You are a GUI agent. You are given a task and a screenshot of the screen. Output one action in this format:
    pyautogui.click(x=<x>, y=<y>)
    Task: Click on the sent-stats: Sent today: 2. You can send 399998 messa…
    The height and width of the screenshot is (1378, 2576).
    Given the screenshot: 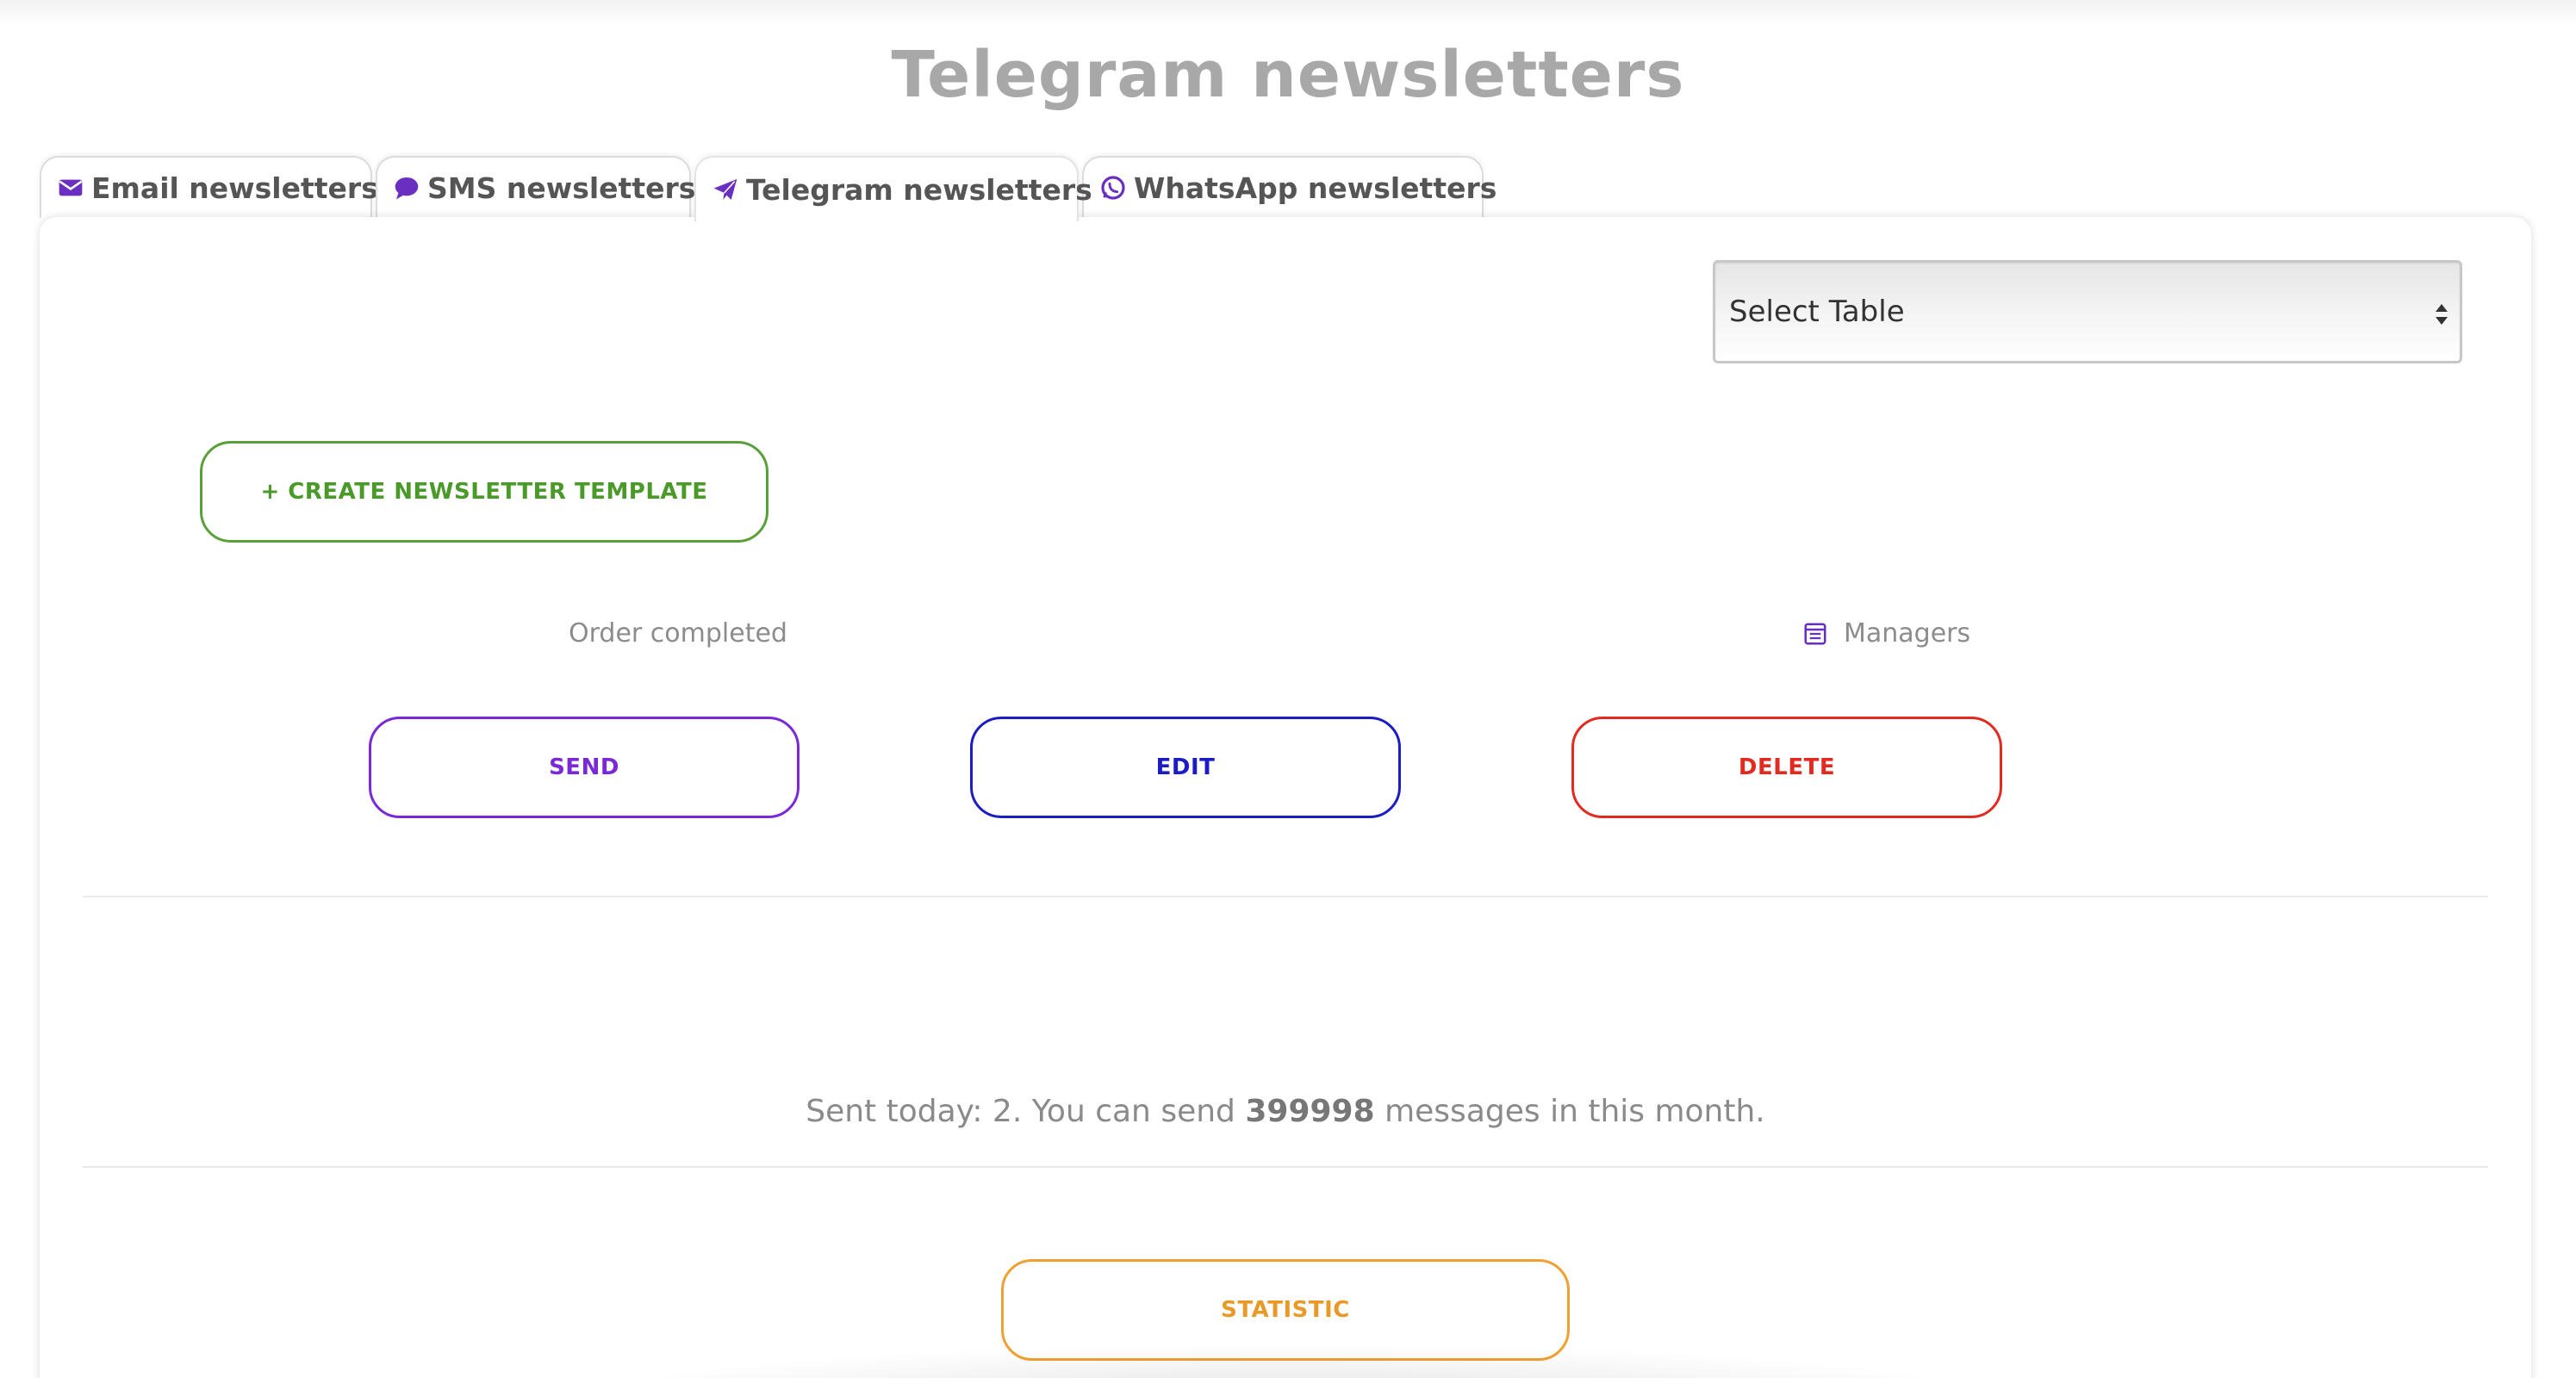 What is the action you would take?
    pyautogui.click(x=1286, y=1111)
    